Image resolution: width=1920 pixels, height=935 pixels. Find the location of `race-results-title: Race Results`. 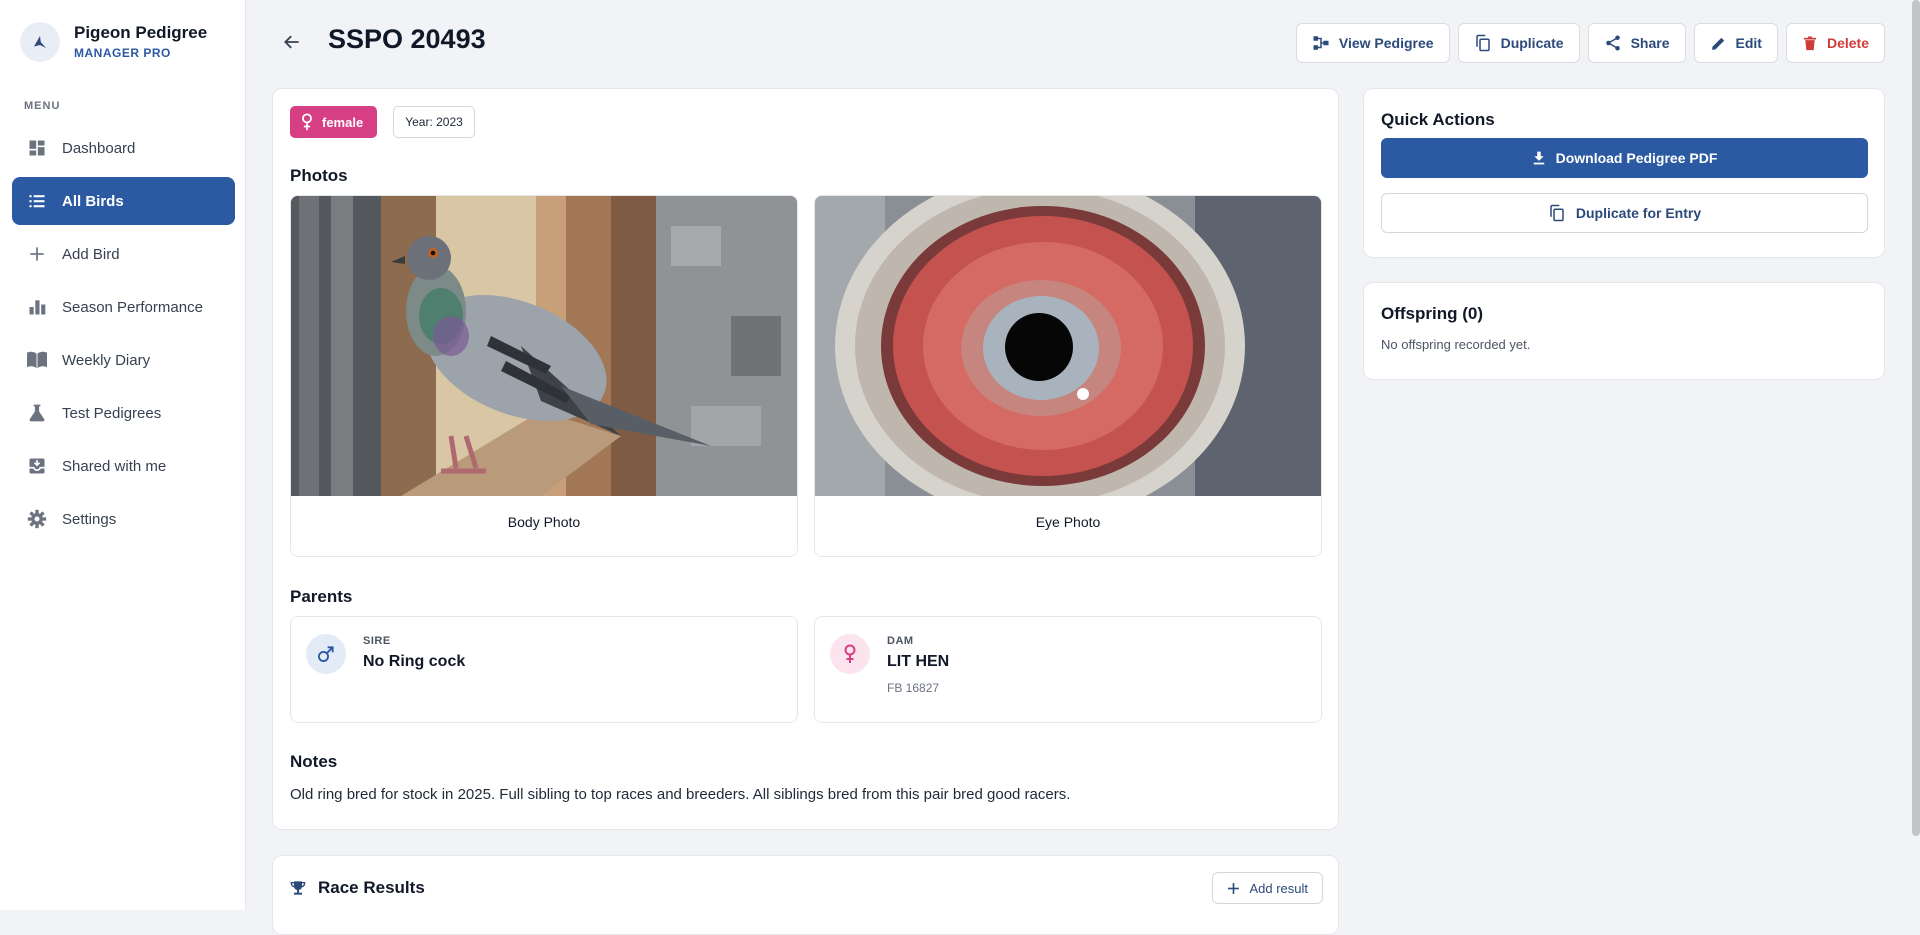

race-results-title: Race Results is located at coordinates (371, 887).